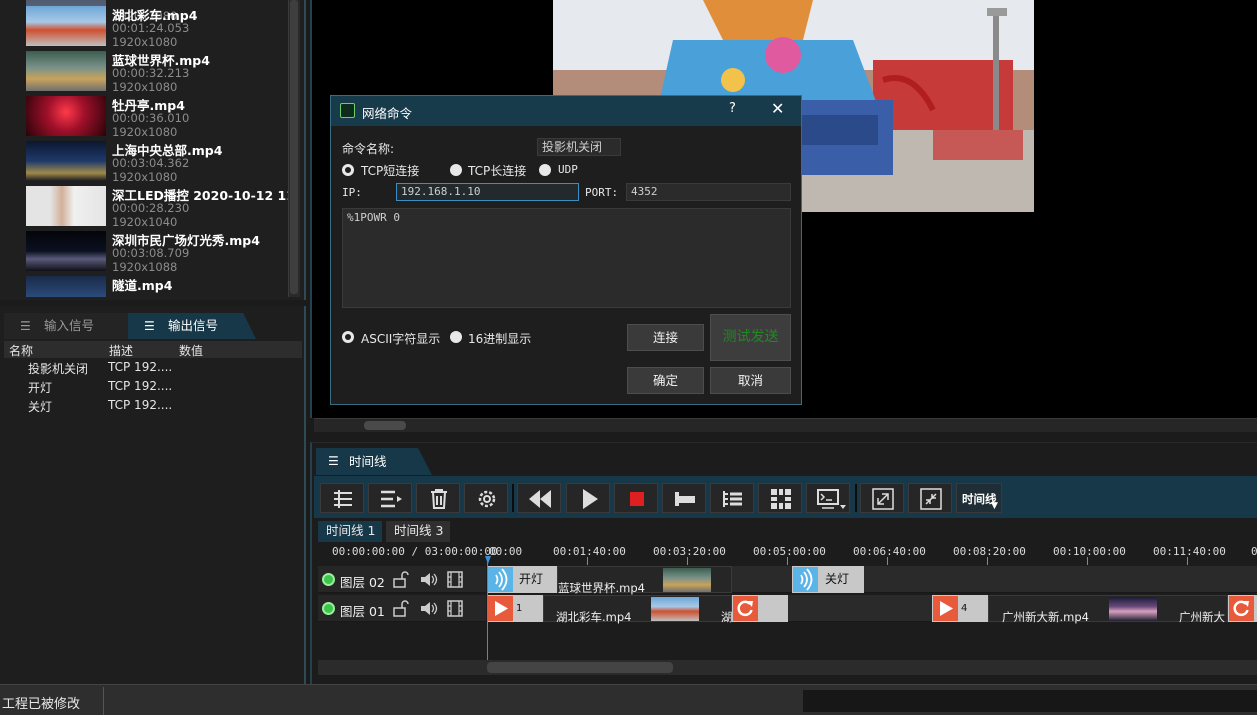 The height and width of the screenshot is (715, 1257). Describe the element at coordinates (153, 349) in the screenshot. I see `signal-table-header: 名称 描述 数值` at that location.